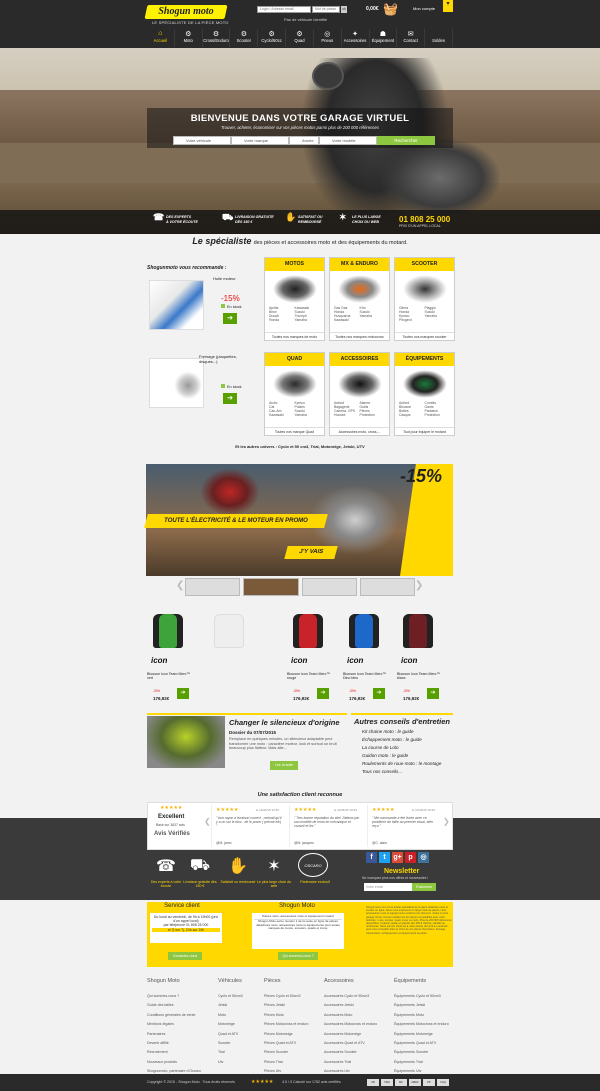  I want to click on shogun-logo: Shogun moto, so click(186, 12).